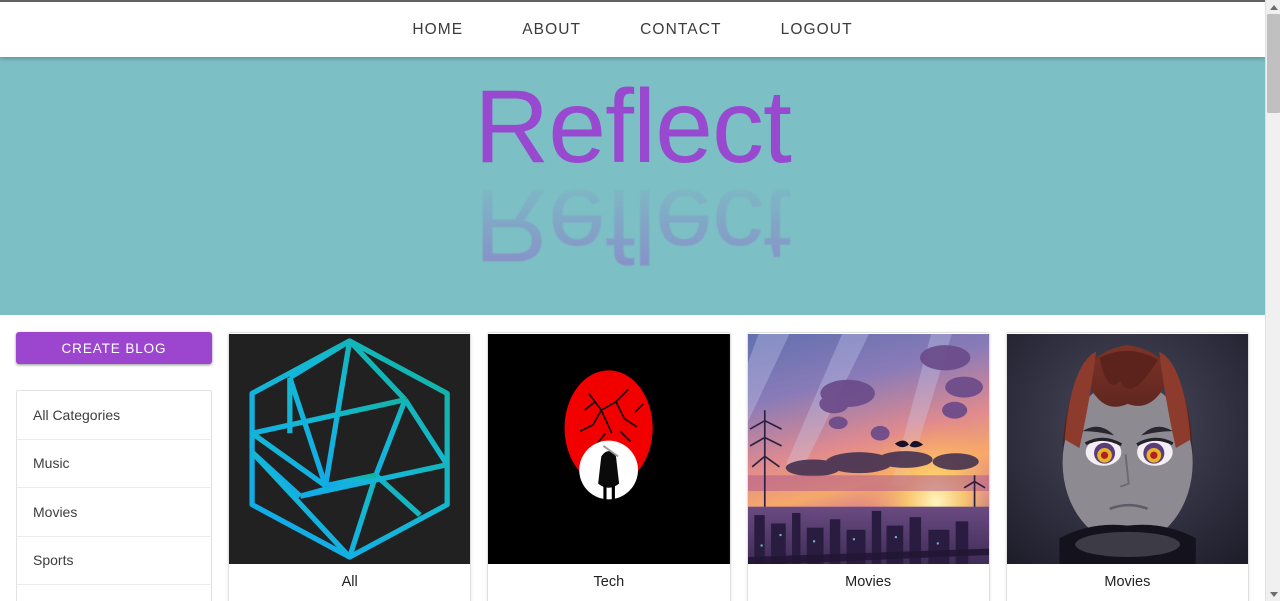 The image size is (1280, 601). I want to click on blog-card: Movies Ayanokoji, so click(1127, 466).